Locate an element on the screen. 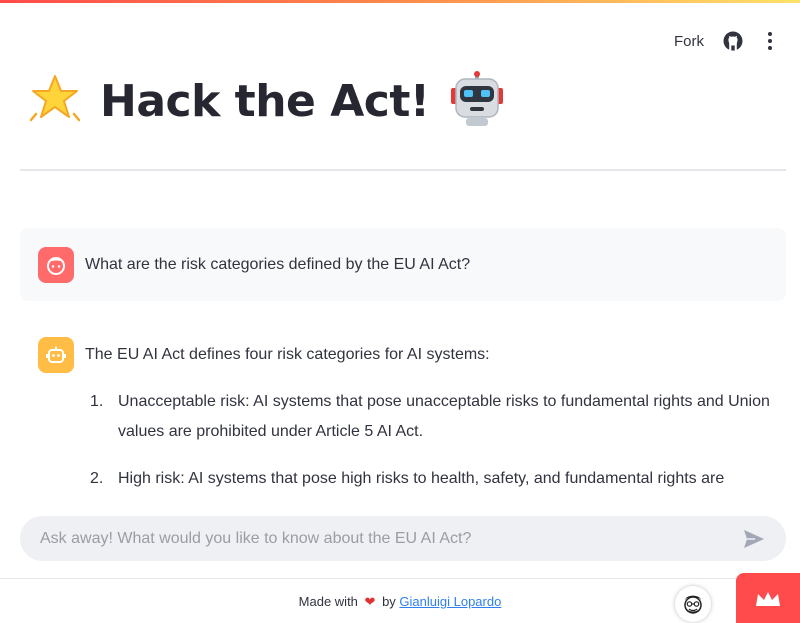 This screenshot has width=800, height=623. streamlit-crown-icon is located at coordinates (768, 598).